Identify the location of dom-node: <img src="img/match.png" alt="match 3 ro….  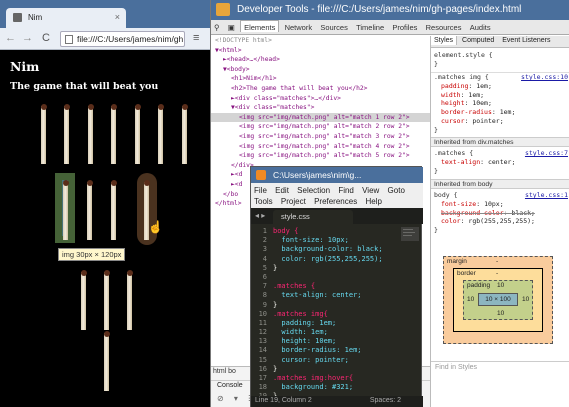
(320, 137).